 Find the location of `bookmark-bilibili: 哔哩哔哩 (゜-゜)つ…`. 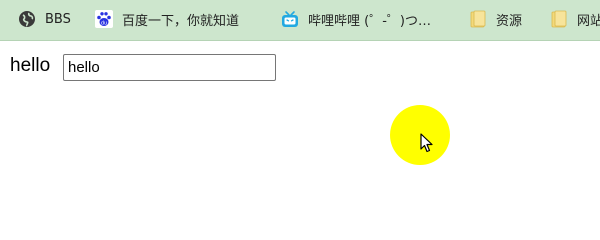

bookmark-bilibili: 哔哩哔哩 (゜-゜)つ… is located at coordinates (368, 19).